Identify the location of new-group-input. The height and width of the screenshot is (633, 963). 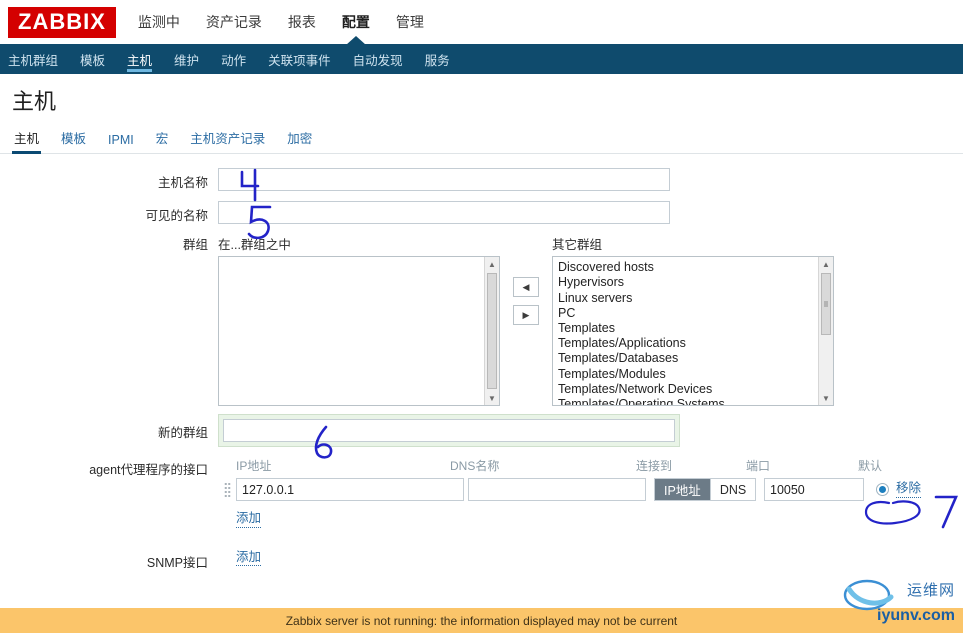
(449, 431).